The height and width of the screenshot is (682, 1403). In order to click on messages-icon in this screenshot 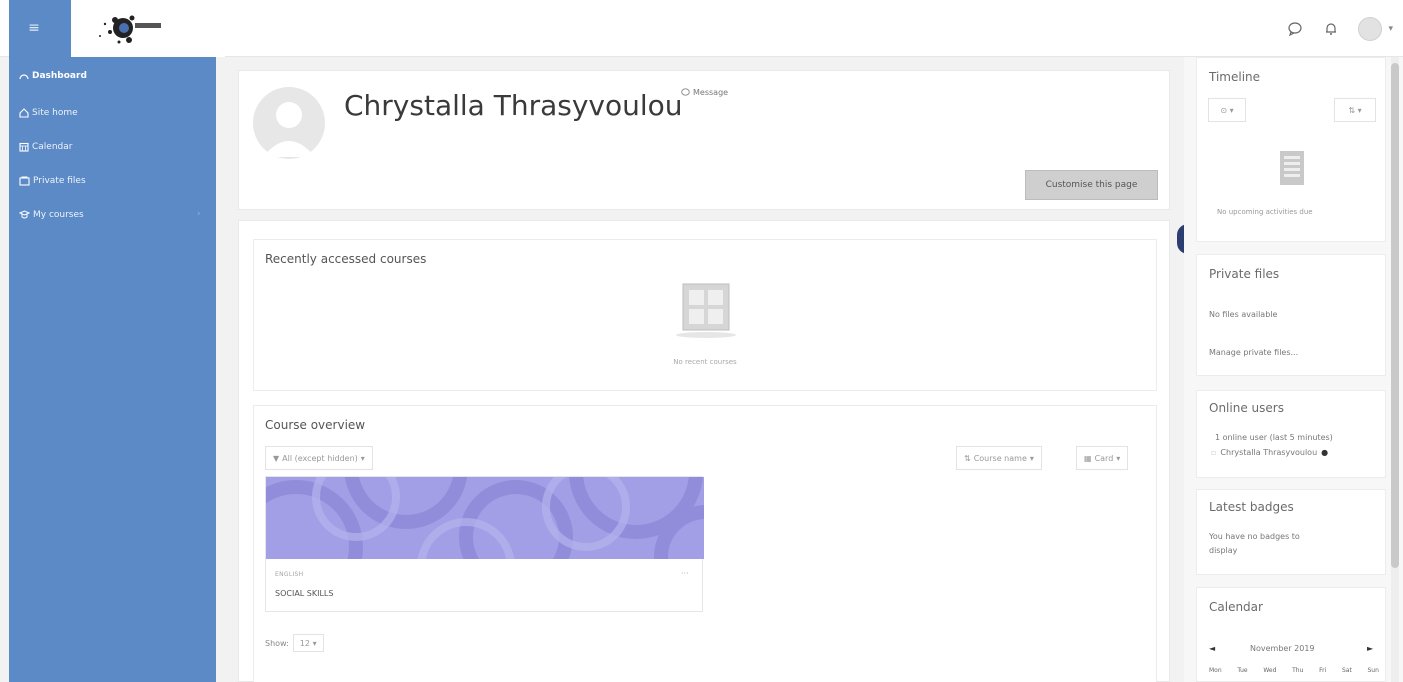, I will do `click(1295, 29)`.